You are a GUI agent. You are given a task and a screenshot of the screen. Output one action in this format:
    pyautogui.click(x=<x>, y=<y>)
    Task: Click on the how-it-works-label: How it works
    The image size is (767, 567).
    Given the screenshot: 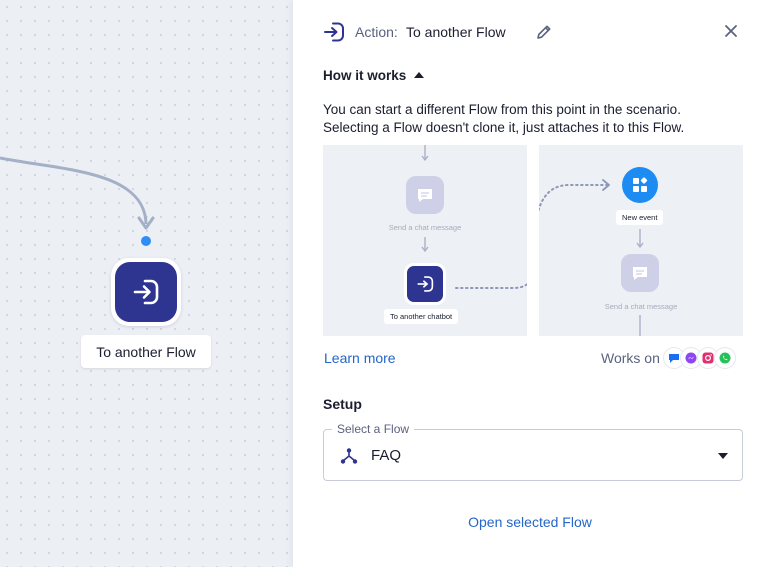 What is the action you would take?
    pyautogui.click(x=365, y=75)
    